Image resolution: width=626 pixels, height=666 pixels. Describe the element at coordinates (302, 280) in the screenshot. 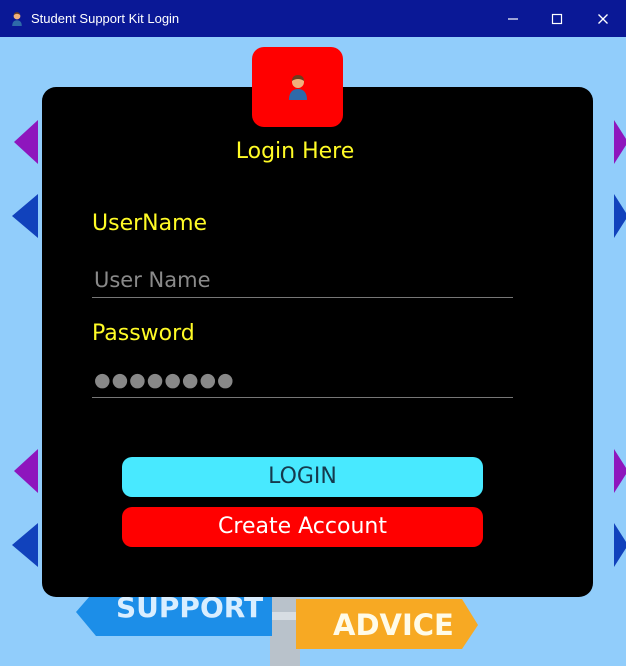

I see `username-input: User Name` at that location.